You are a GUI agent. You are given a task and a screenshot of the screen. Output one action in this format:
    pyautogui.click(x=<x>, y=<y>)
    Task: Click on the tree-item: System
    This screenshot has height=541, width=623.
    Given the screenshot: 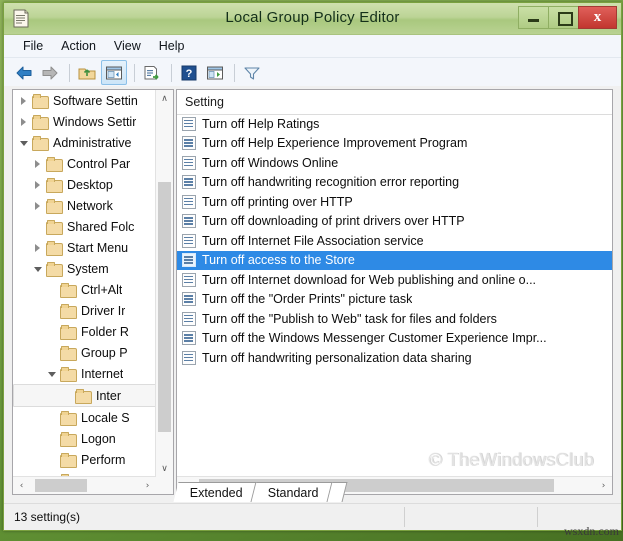 What is the action you would take?
    pyautogui.click(x=84, y=268)
    